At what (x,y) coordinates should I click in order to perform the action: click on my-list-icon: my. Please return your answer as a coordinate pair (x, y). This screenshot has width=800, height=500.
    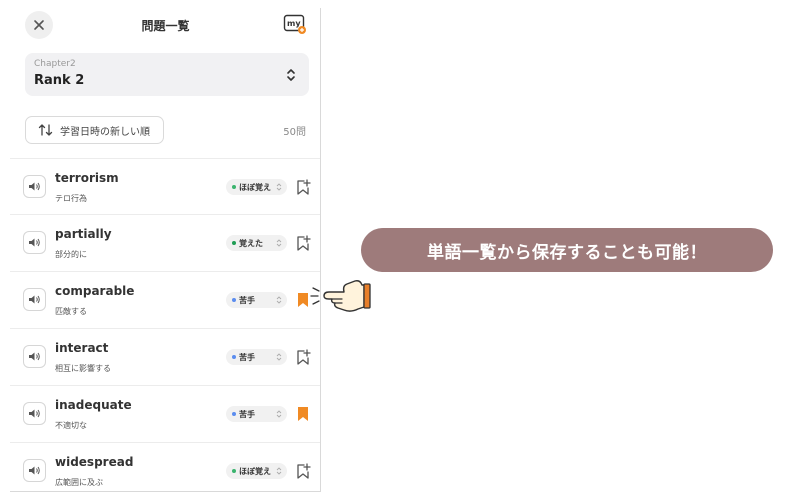
    Looking at the image, I should click on (295, 24).